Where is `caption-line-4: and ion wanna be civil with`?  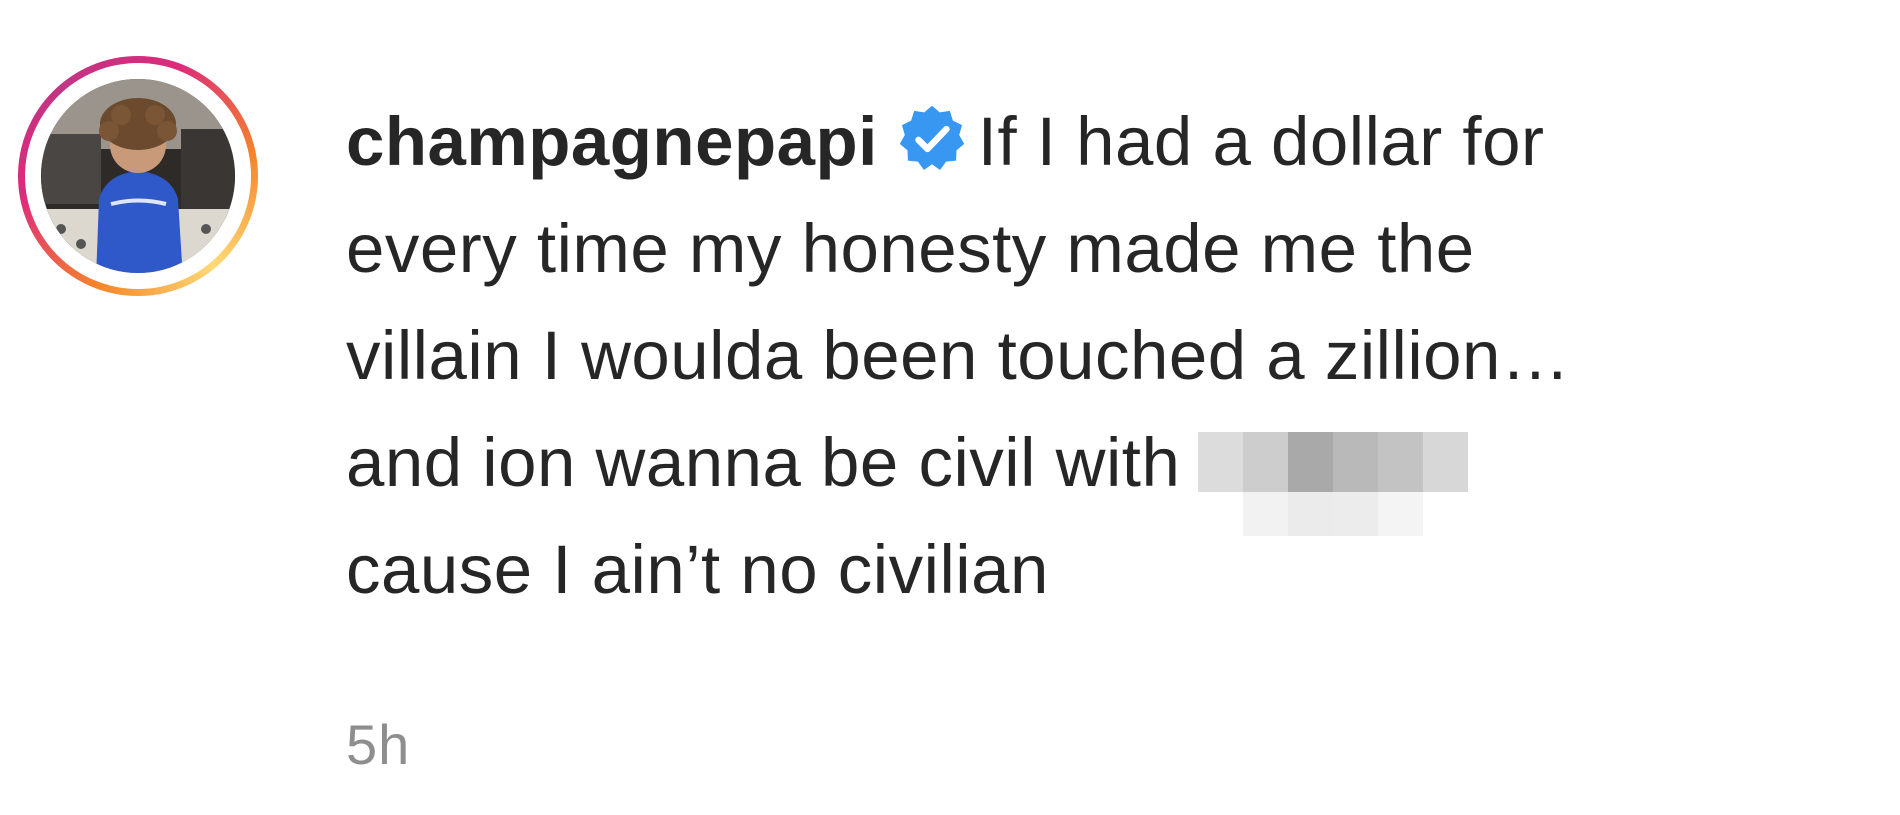 caption-line-4: and ion wanna be civil with is located at coordinates (1106, 472).